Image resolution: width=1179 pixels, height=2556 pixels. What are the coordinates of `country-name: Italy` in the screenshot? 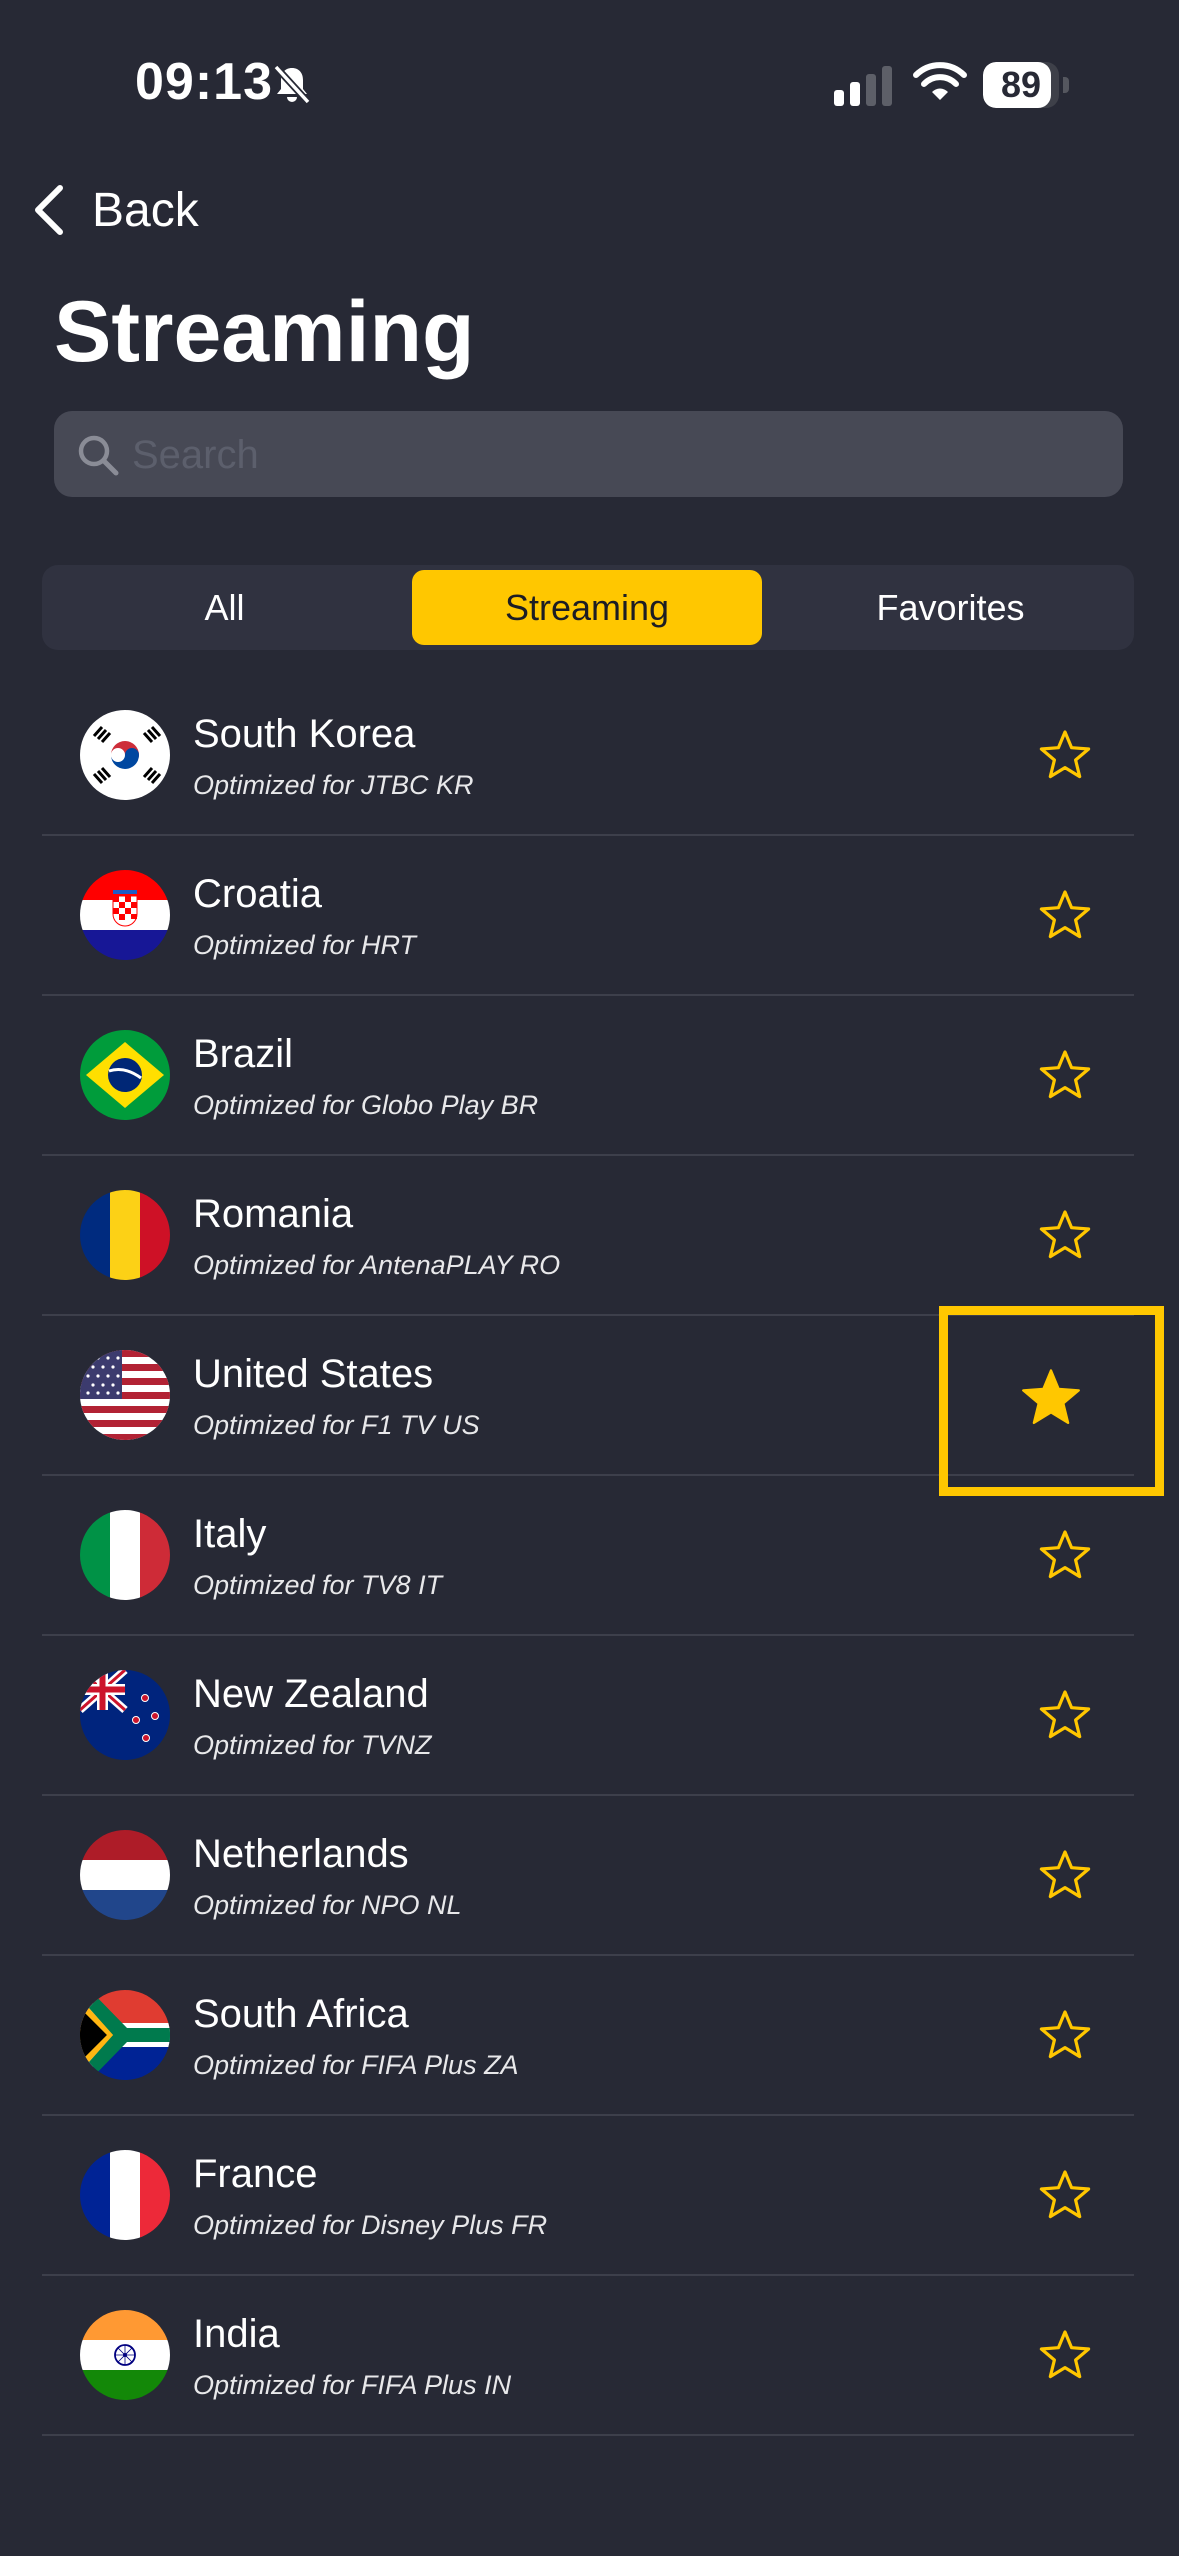 It's located at (230, 1534).